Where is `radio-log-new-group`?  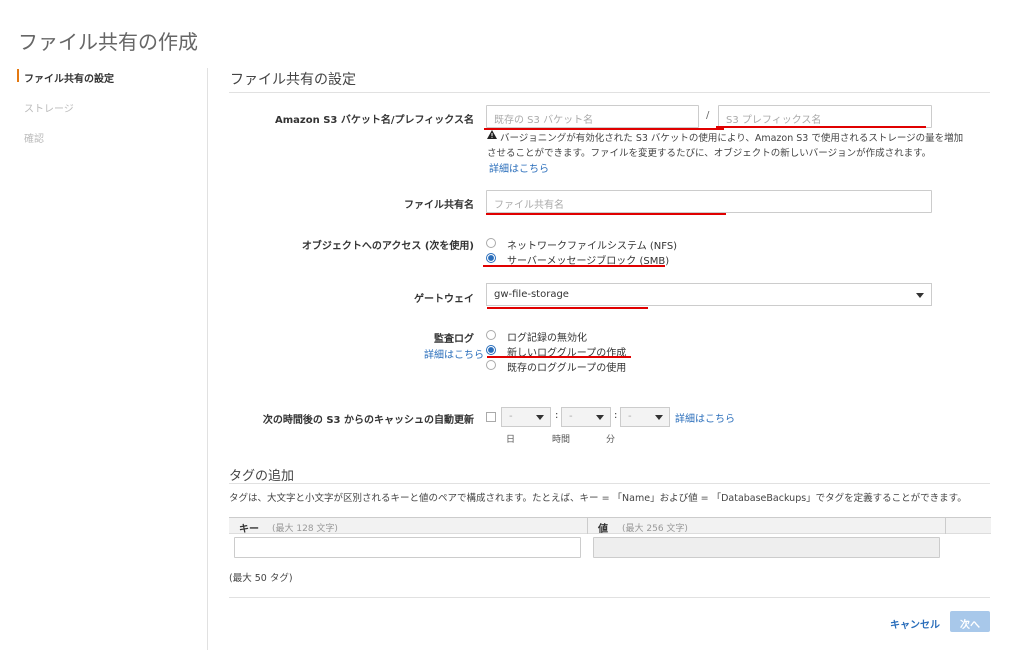
radio-log-new-group is located at coordinates (491, 350).